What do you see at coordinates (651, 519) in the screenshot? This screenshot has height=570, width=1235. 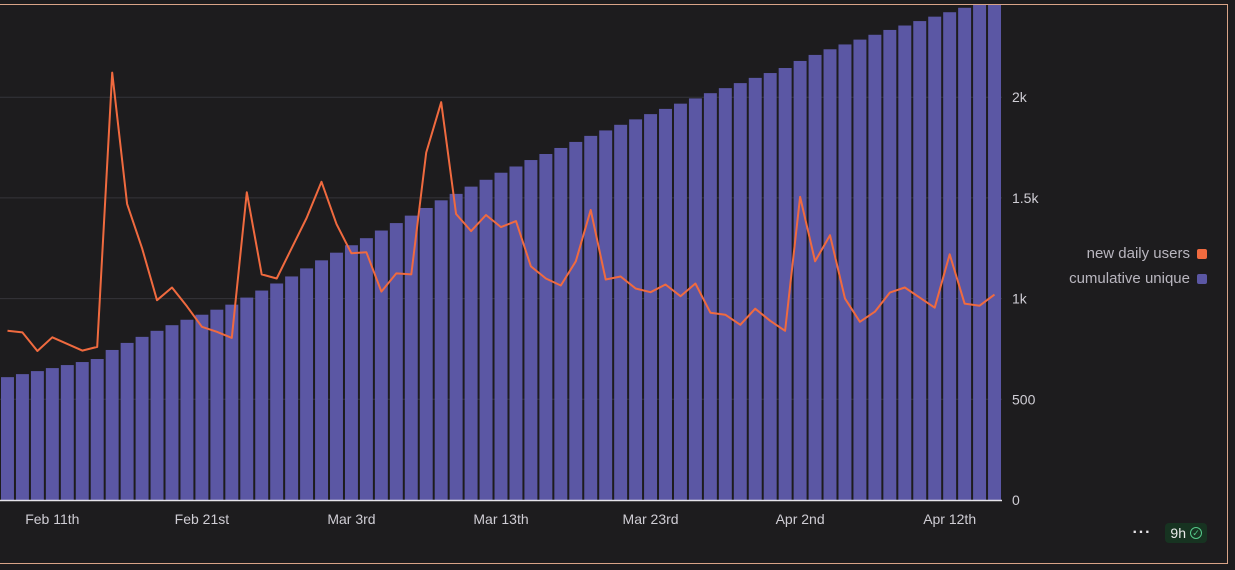 I see `x-tick-label: Mar 23rd` at bounding box center [651, 519].